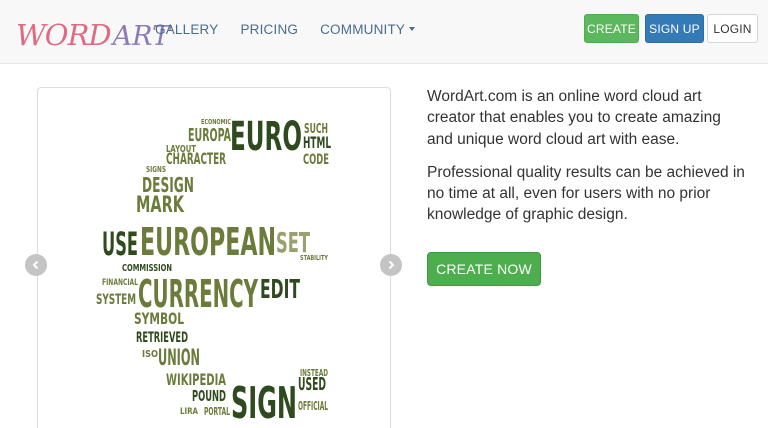 Image resolution: width=768 pixels, height=428 pixels. What do you see at coordinates (208, 242) in the screenshot?
I see `cloud-word: EUROPEAN` at bounding box center [208, 242].